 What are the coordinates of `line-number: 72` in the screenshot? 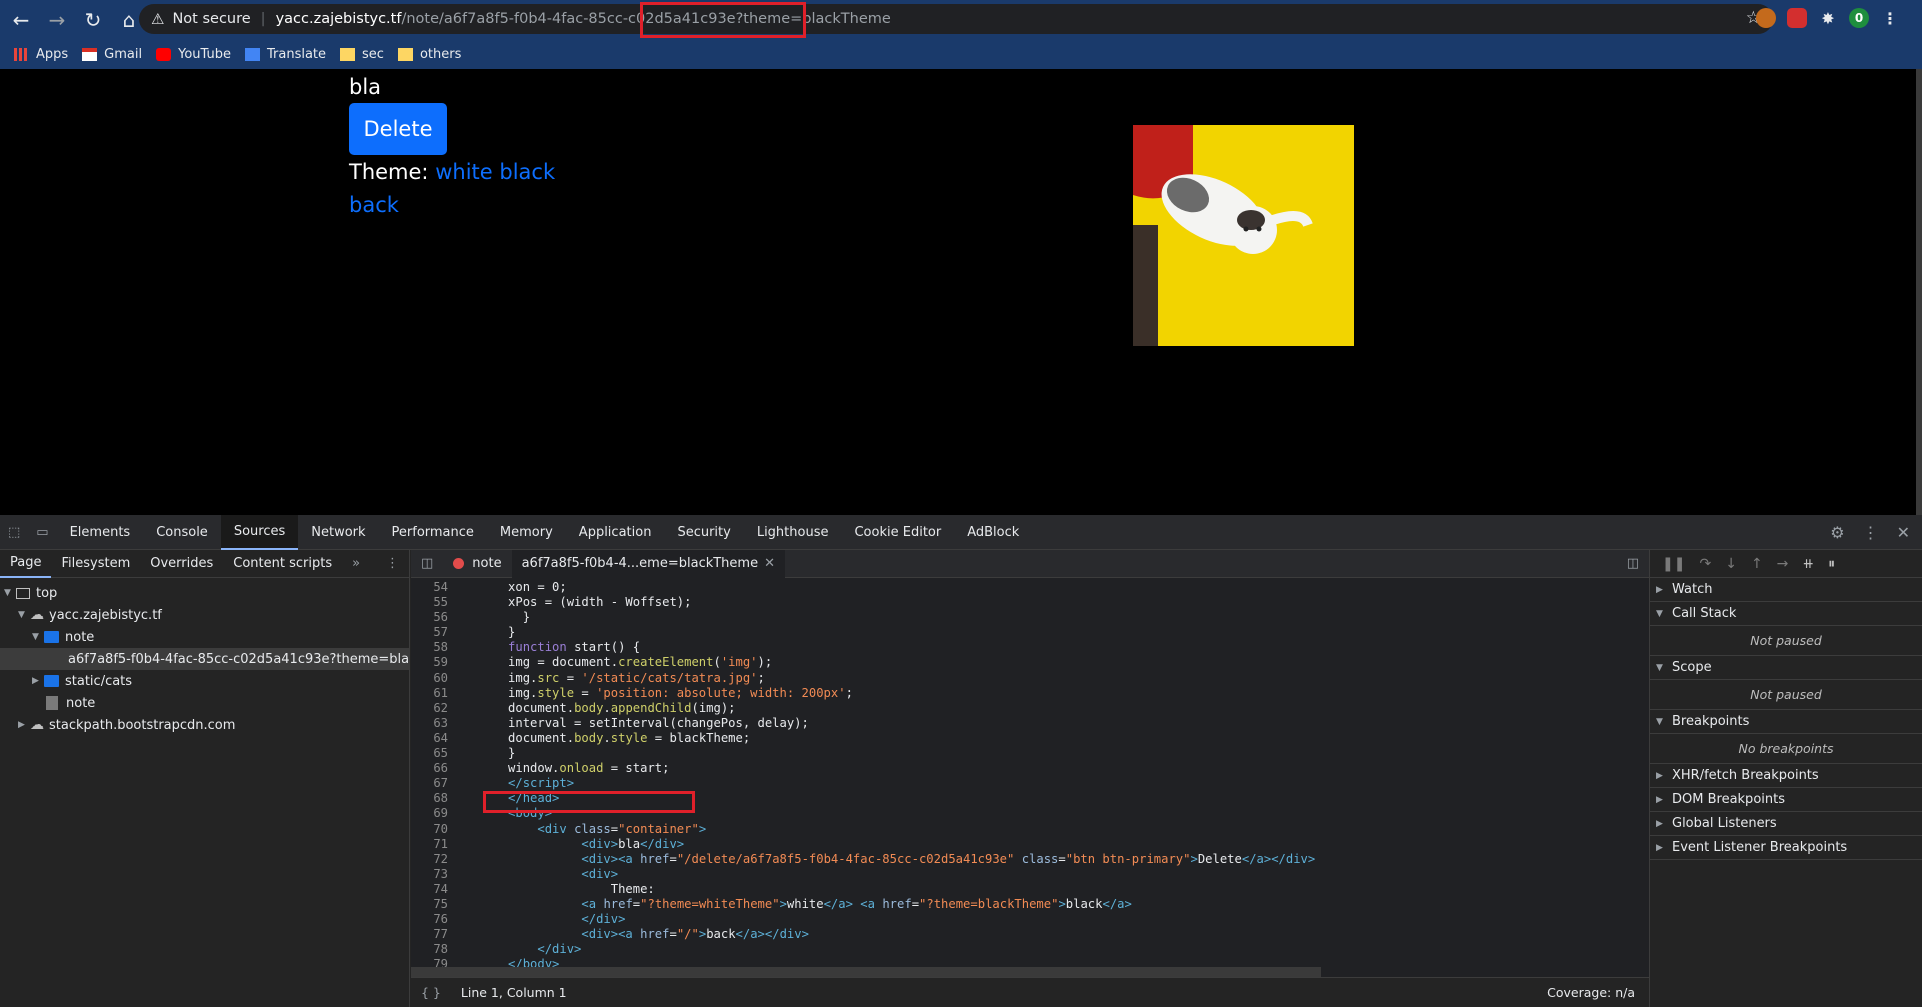 It's located at (433, 859).